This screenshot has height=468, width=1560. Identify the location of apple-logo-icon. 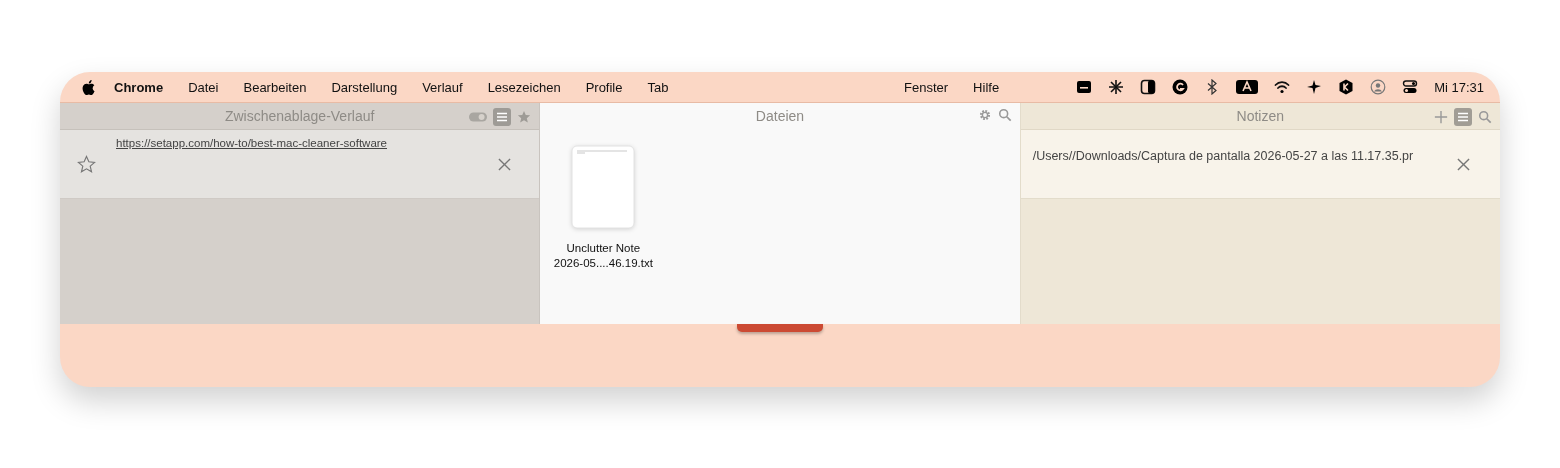
(88, 87).